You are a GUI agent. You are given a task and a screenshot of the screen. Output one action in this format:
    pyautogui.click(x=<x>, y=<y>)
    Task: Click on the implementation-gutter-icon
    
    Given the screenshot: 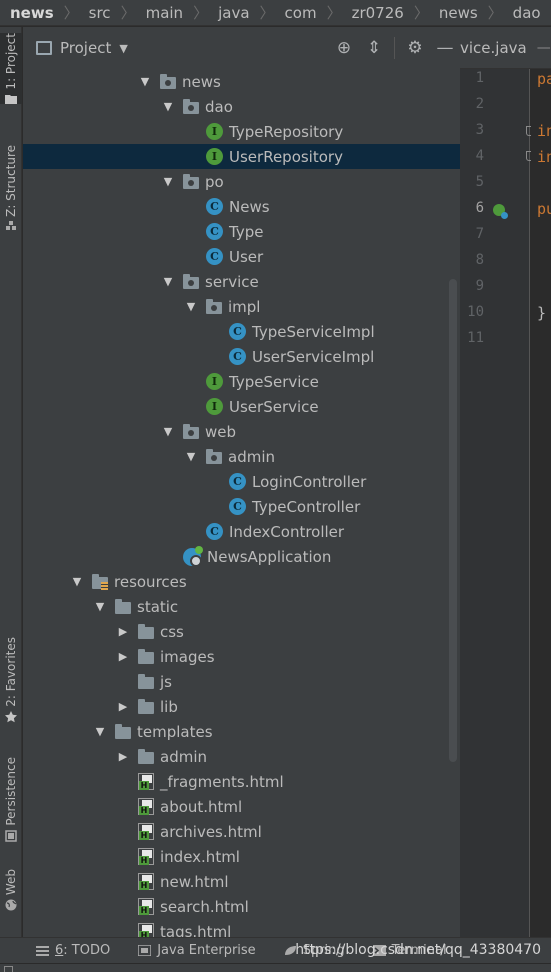 What is the action you would take?
    pyautogui.click(x=500, y=211)
    